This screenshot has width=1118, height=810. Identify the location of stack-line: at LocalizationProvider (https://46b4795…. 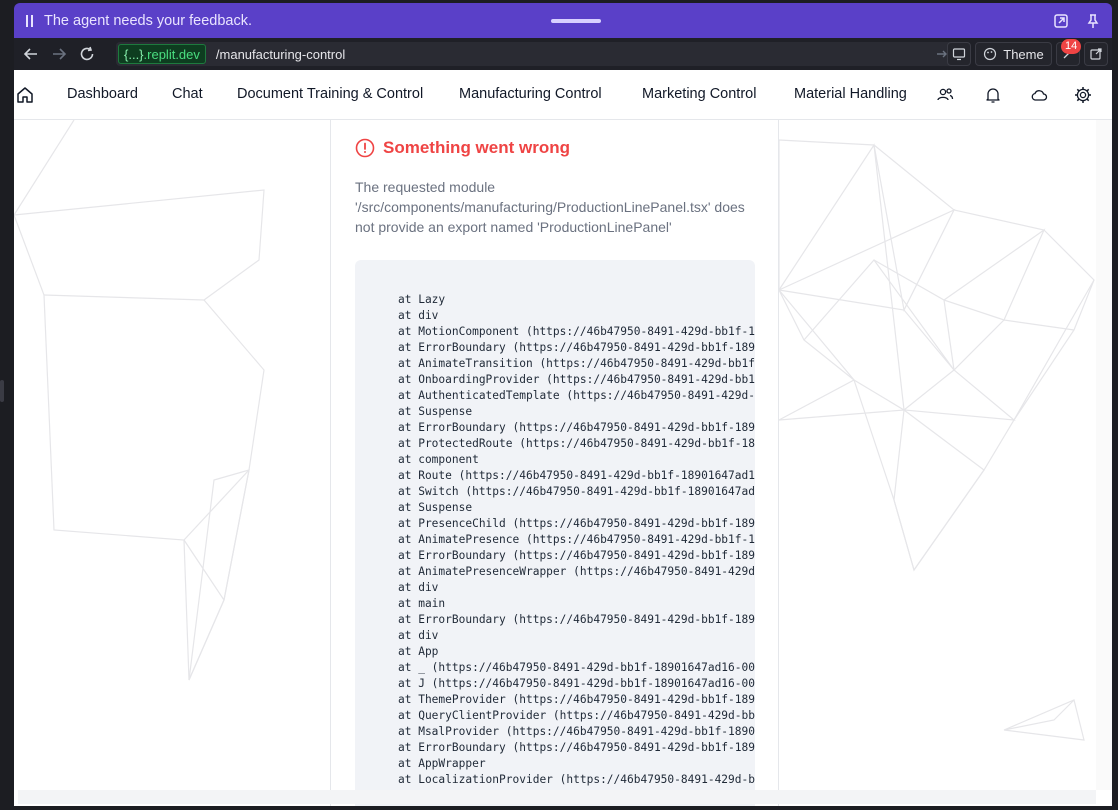
(576, 779).